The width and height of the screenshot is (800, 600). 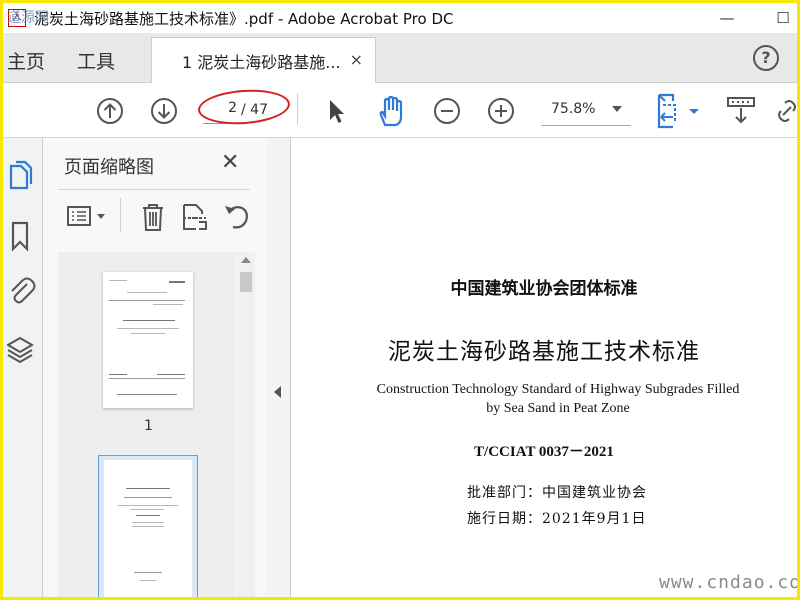 I want to click on toolbar-divider, so click(x=297, y=109).